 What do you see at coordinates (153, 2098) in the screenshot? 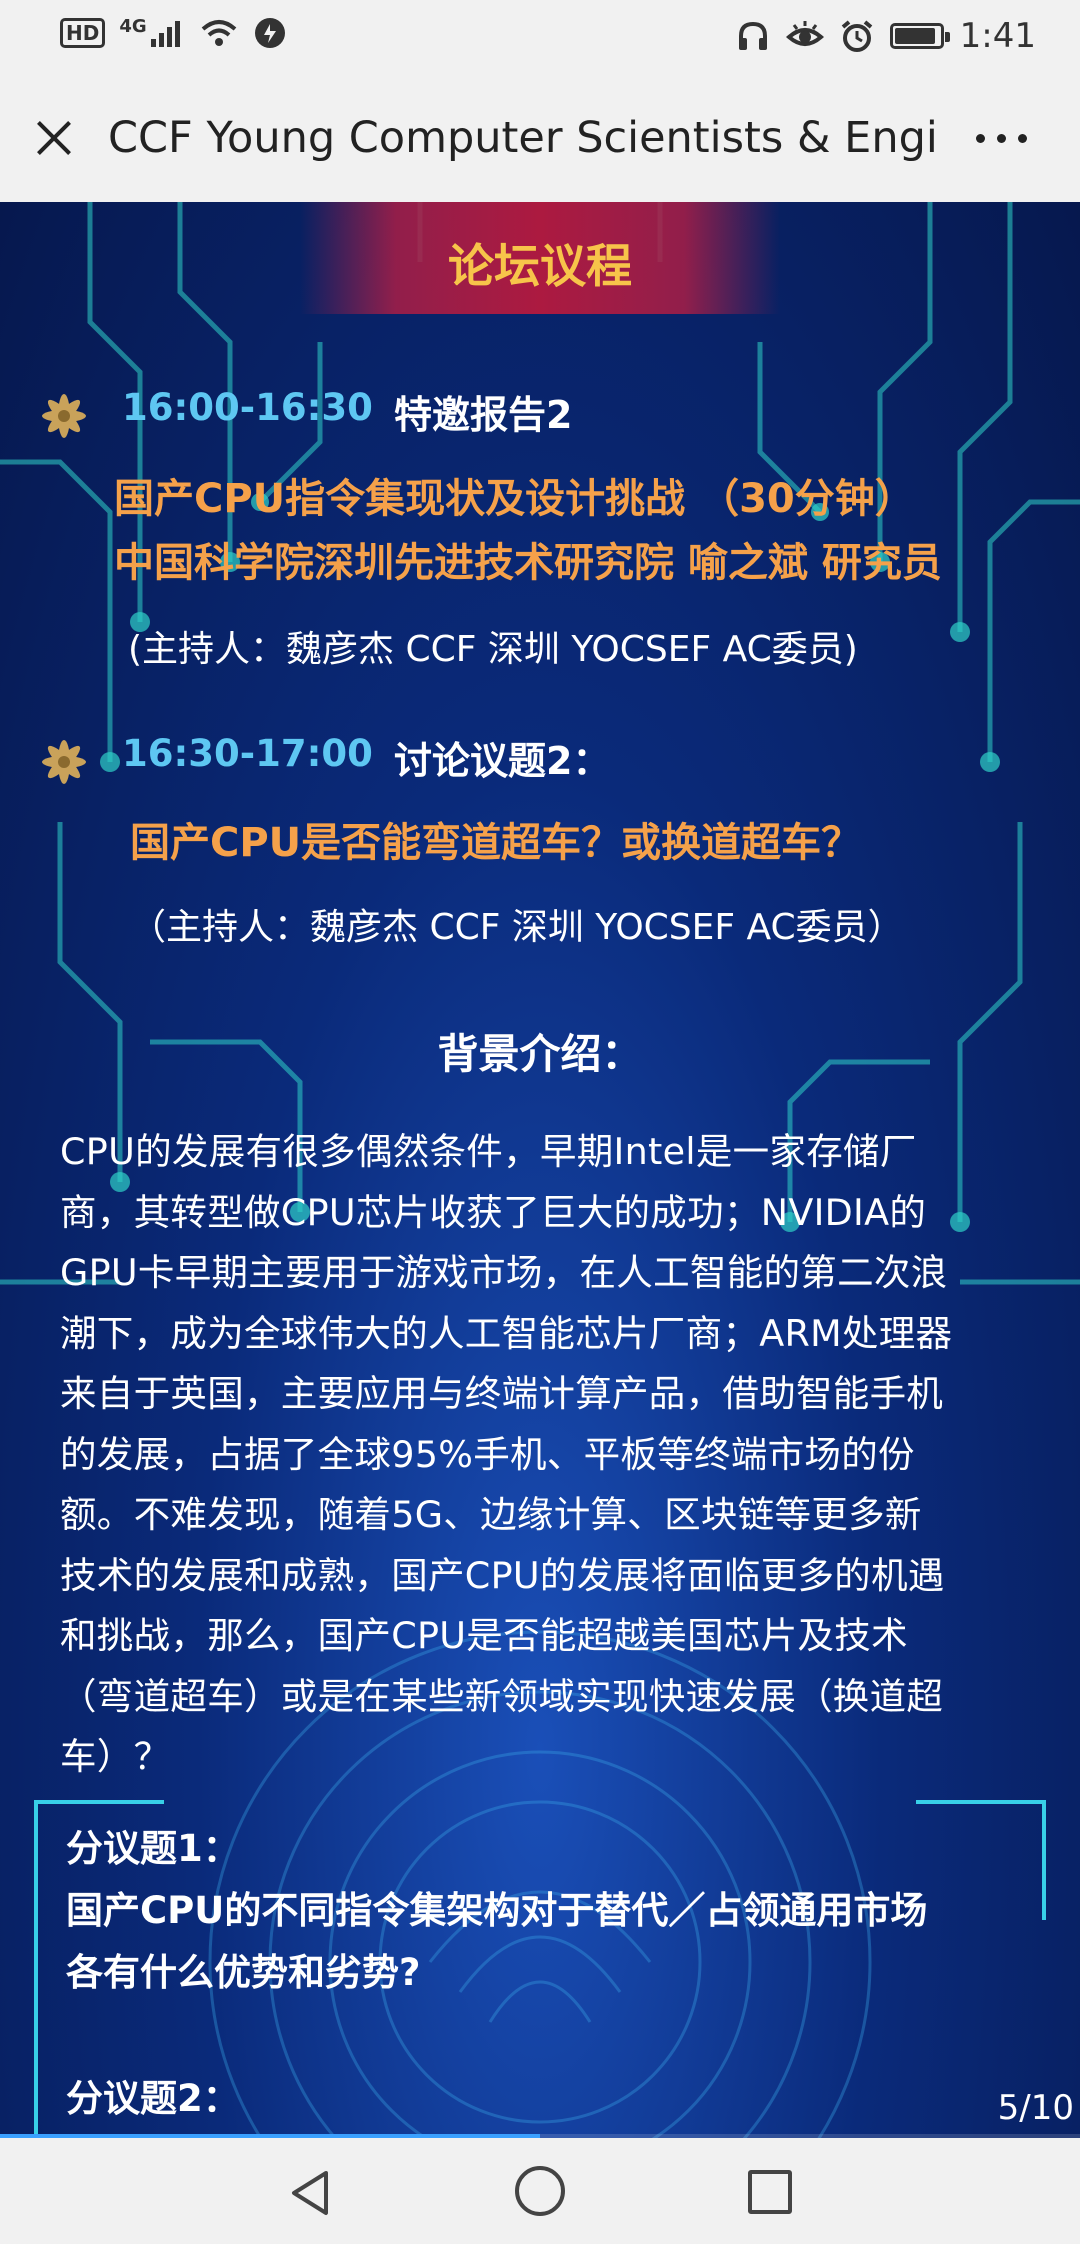
I see `sub-topic-title: 分议题2：` at bounding box center [153, 2098].